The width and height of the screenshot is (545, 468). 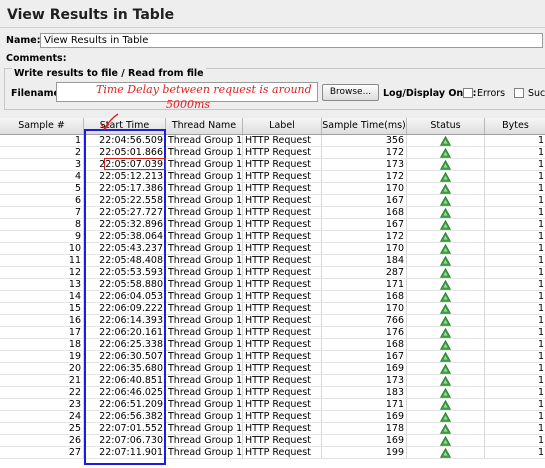 I want to click on cell-sample-time: 184, so click(x=364, y=261).